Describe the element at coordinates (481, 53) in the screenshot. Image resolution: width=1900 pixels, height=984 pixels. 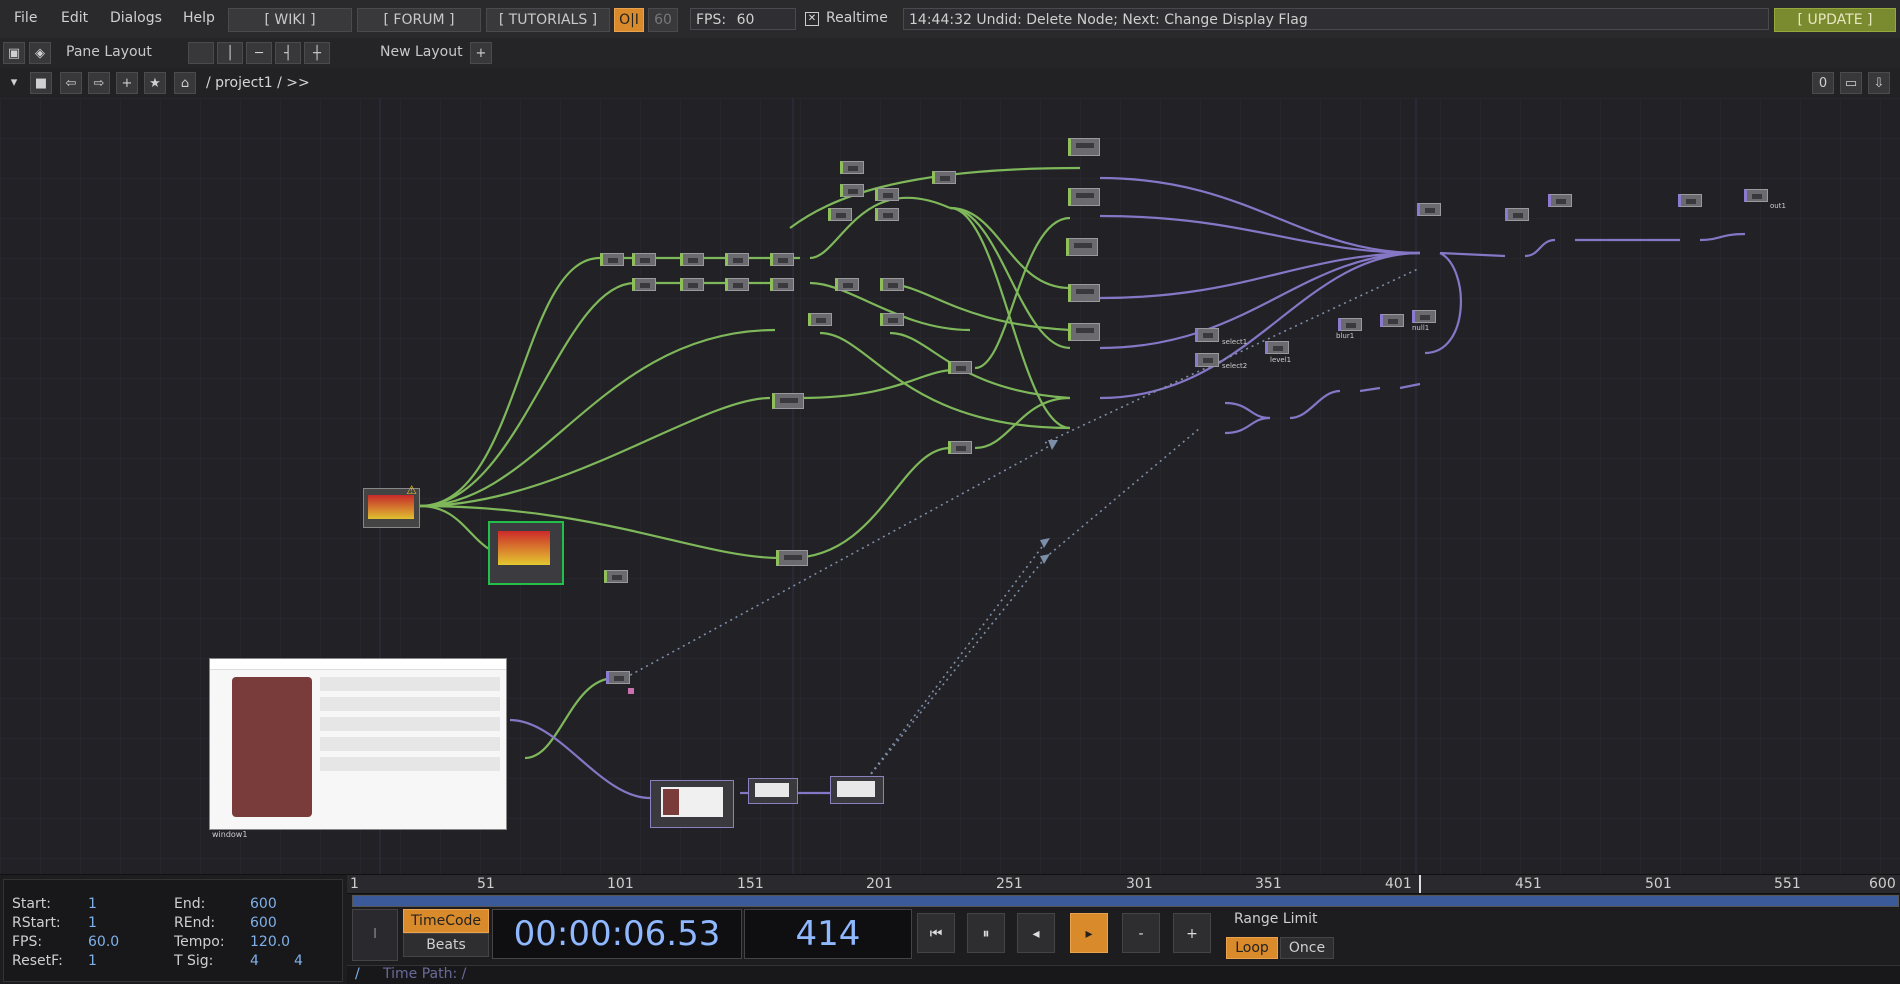
I see `add-layout-button: +` at that location.